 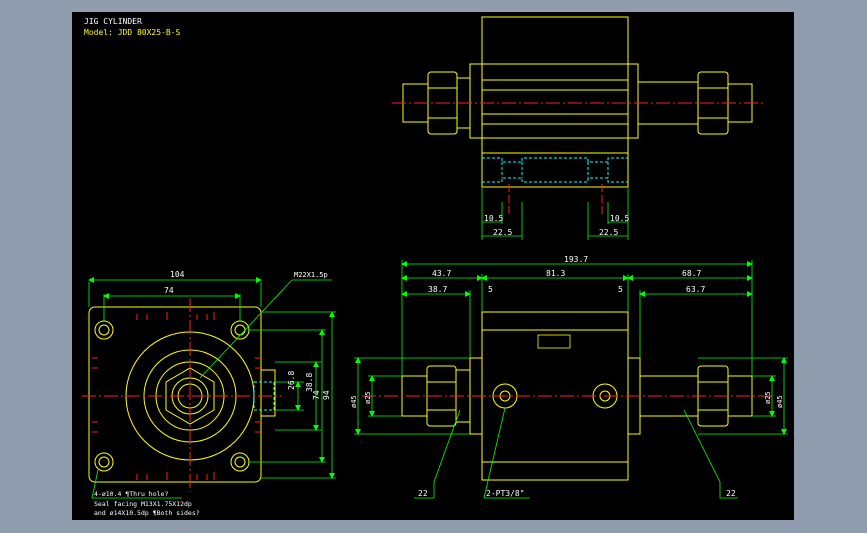 What do you see at coordinates (619, 218) in the screenshot?
I see `top-dim-right-small: 10.5` at bounding box center [619, 218].